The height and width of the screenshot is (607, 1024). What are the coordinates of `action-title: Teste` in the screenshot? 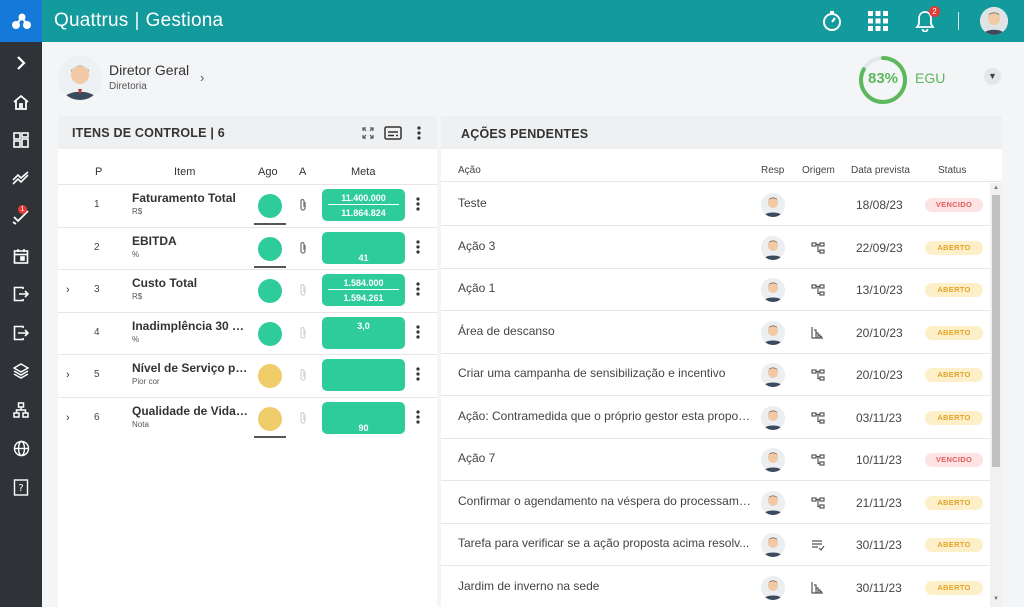 It's located at (606, 203).